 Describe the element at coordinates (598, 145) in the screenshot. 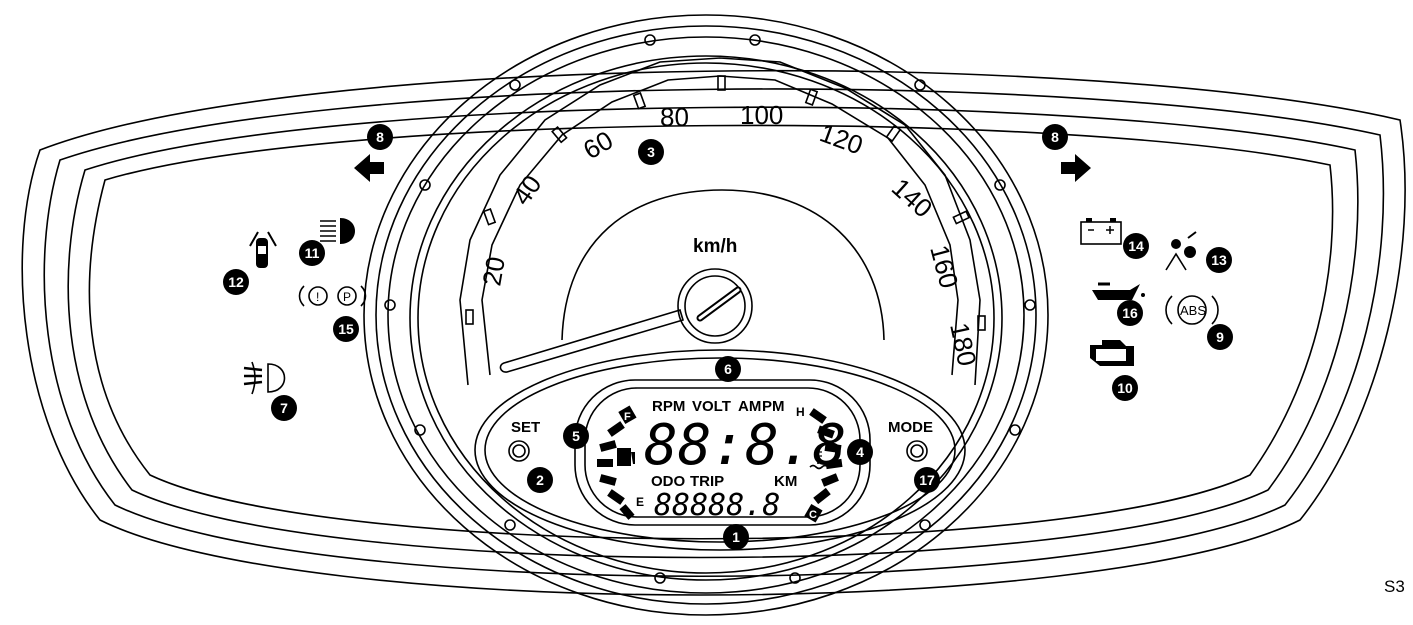

I see `scale-label-60: 60` at that location.